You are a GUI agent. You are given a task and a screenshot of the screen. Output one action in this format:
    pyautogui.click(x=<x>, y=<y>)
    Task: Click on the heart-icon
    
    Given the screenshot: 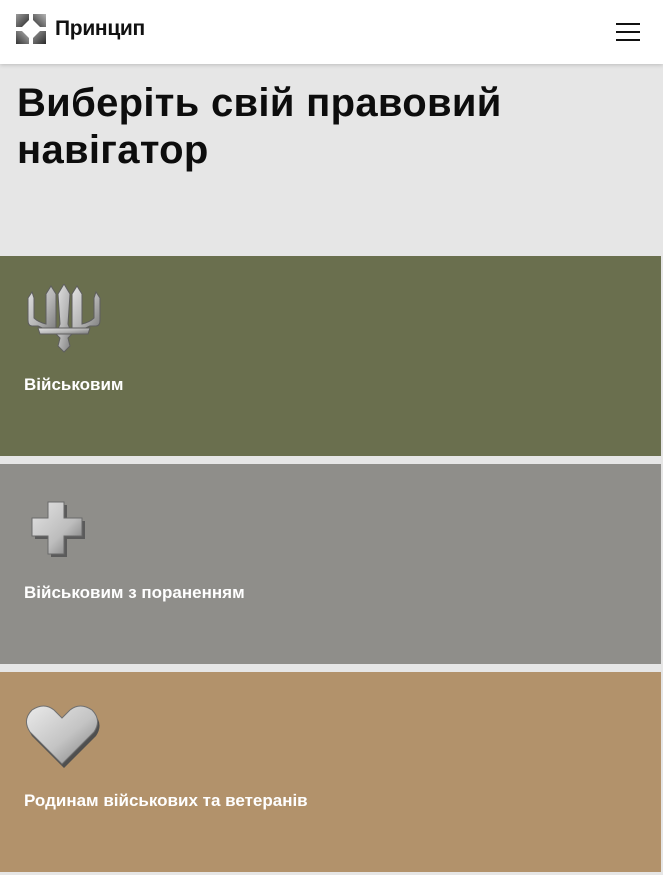 What is the action you would take?
    pyautogui.click(x=63, y=736)
    